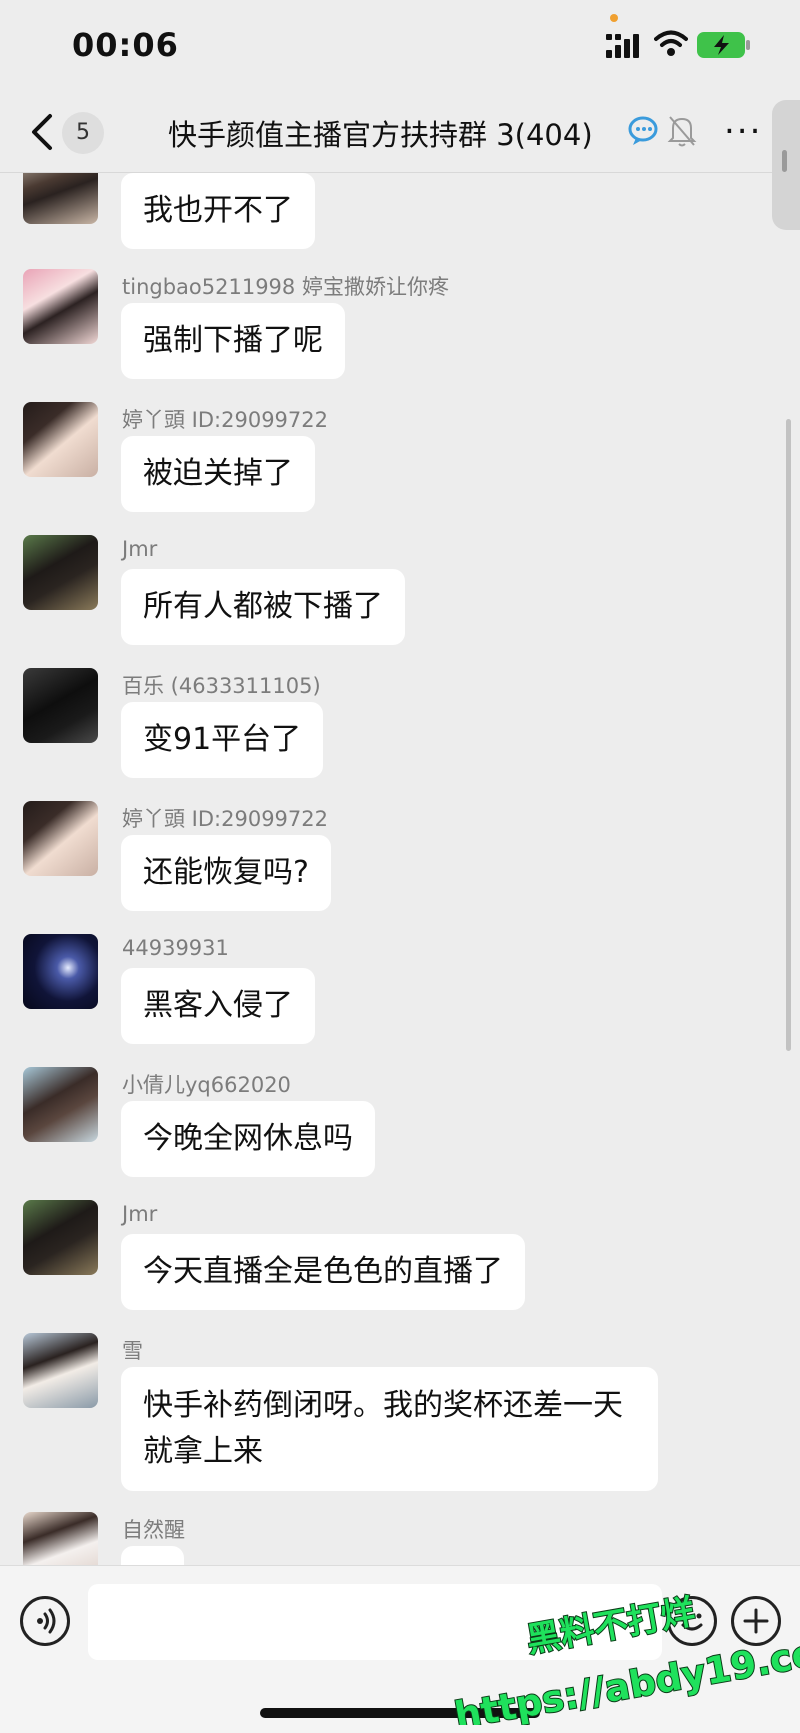 The width and height of the screenshot is (800, 1733). I want to click on chat-title: 快手颜值主播官方扶持群 3(404), so click(380, 135).